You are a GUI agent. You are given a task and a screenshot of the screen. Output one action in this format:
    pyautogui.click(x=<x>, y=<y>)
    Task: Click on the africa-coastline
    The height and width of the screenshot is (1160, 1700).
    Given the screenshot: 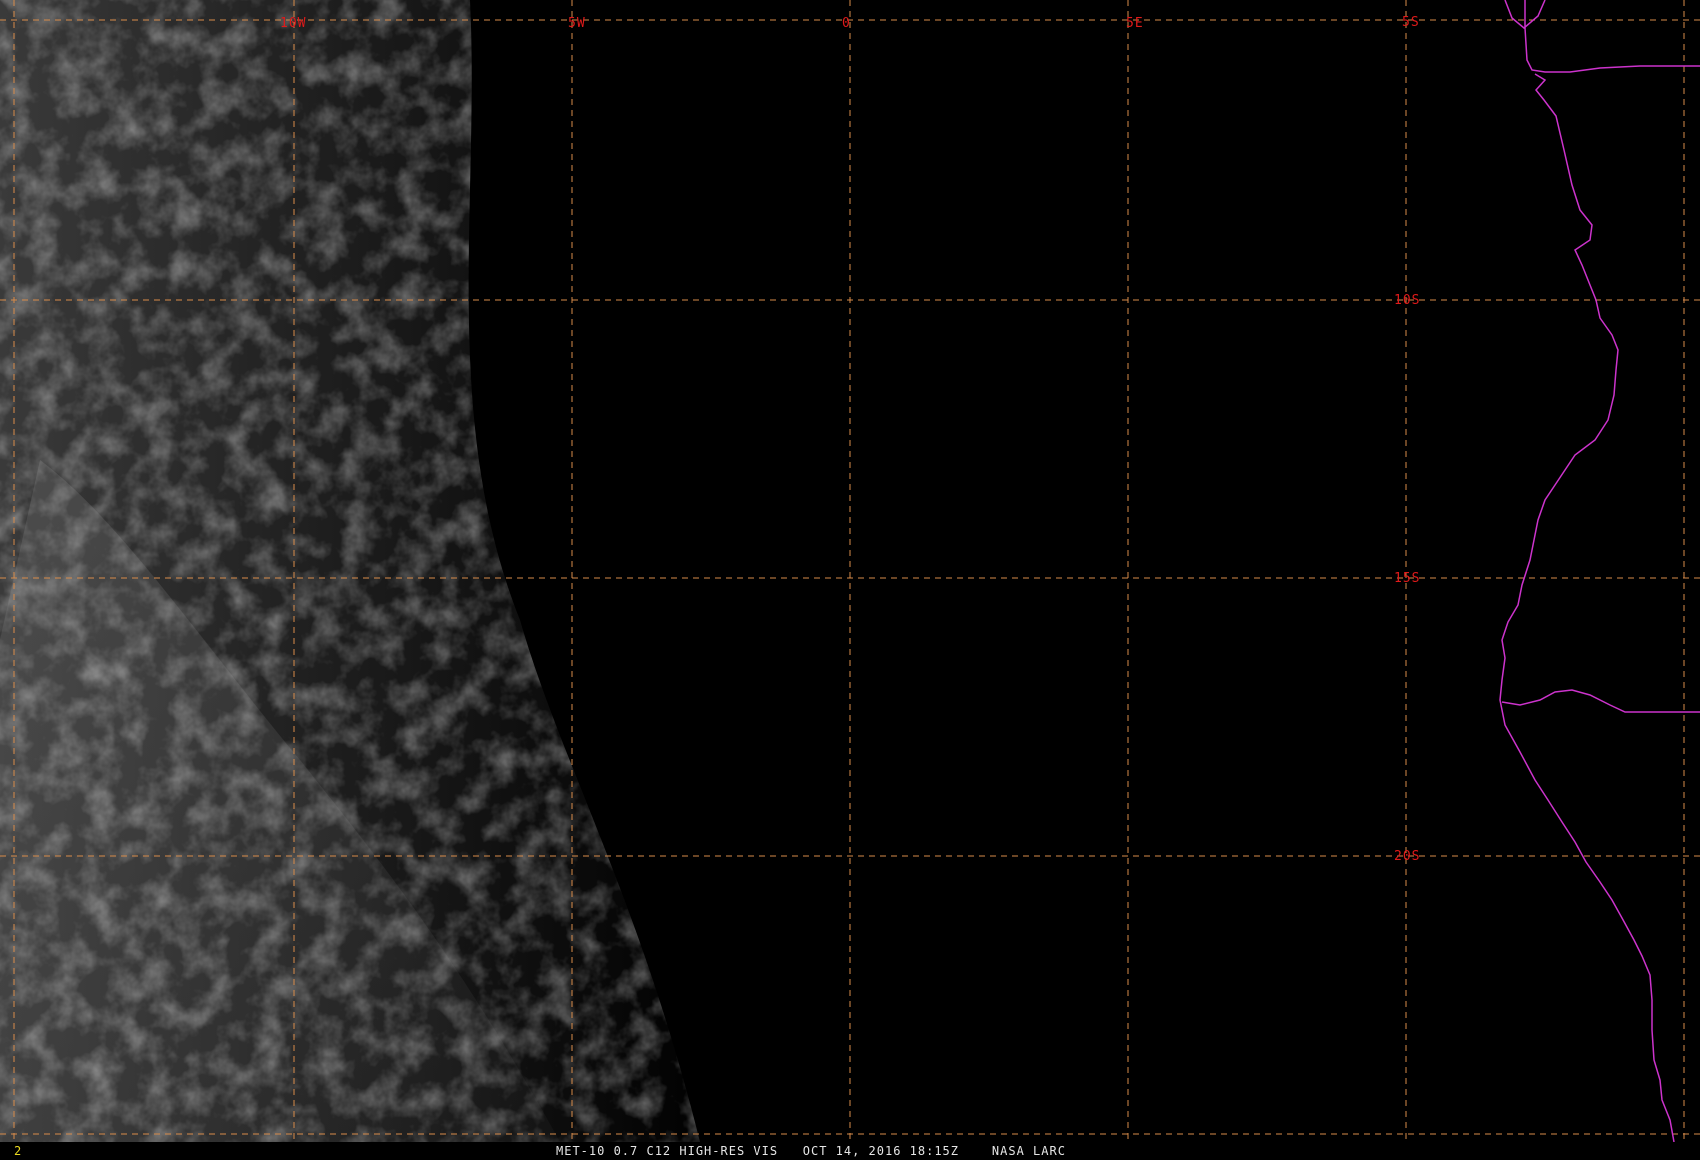 What is the action you would take?
    pyautogui.click(x=1599, y=571)
    